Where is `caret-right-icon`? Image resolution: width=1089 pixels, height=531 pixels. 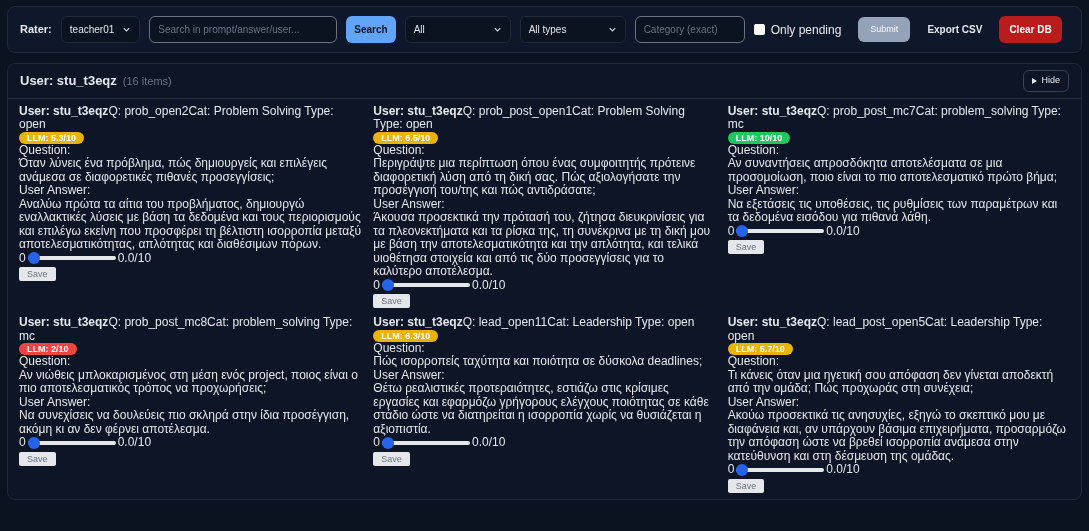 caret-right-icon is located at coordinates (1035, 80).